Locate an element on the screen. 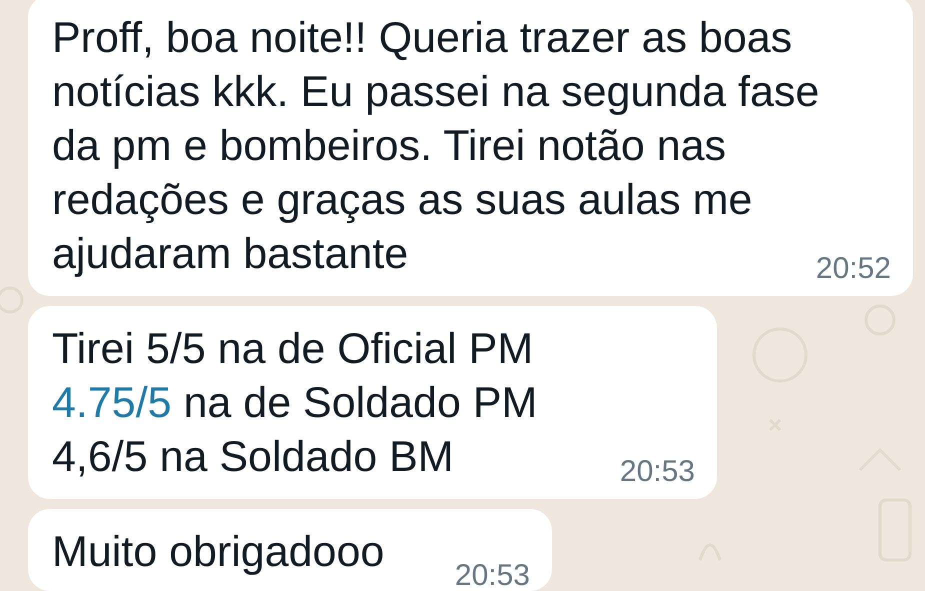 This screenshot has width=925, height=591. message-text: ajudaram bastante is located at coordinates (230, 254).